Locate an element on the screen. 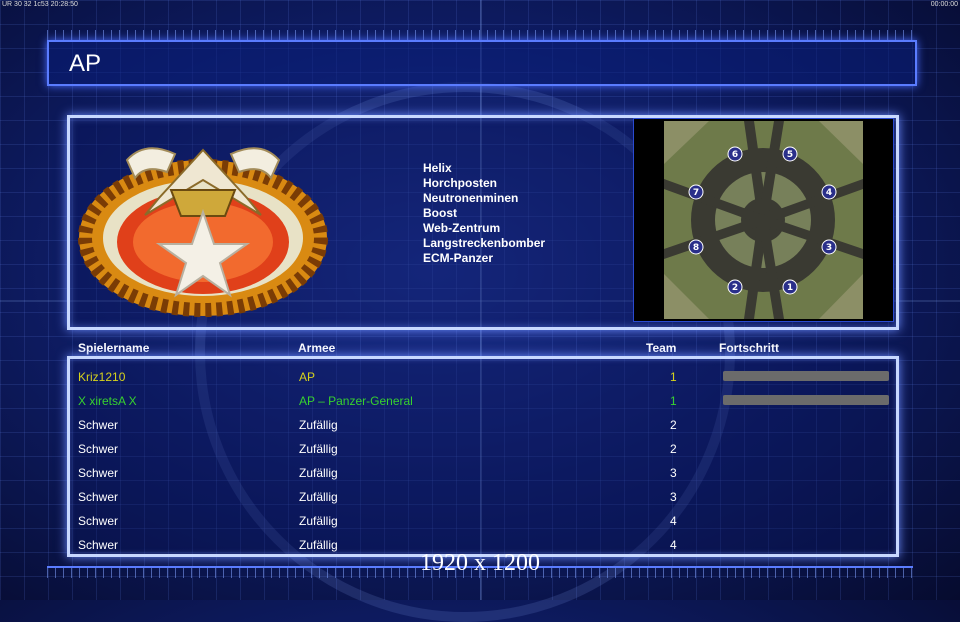  header-army: Armee is located at coordinates (317, 348).